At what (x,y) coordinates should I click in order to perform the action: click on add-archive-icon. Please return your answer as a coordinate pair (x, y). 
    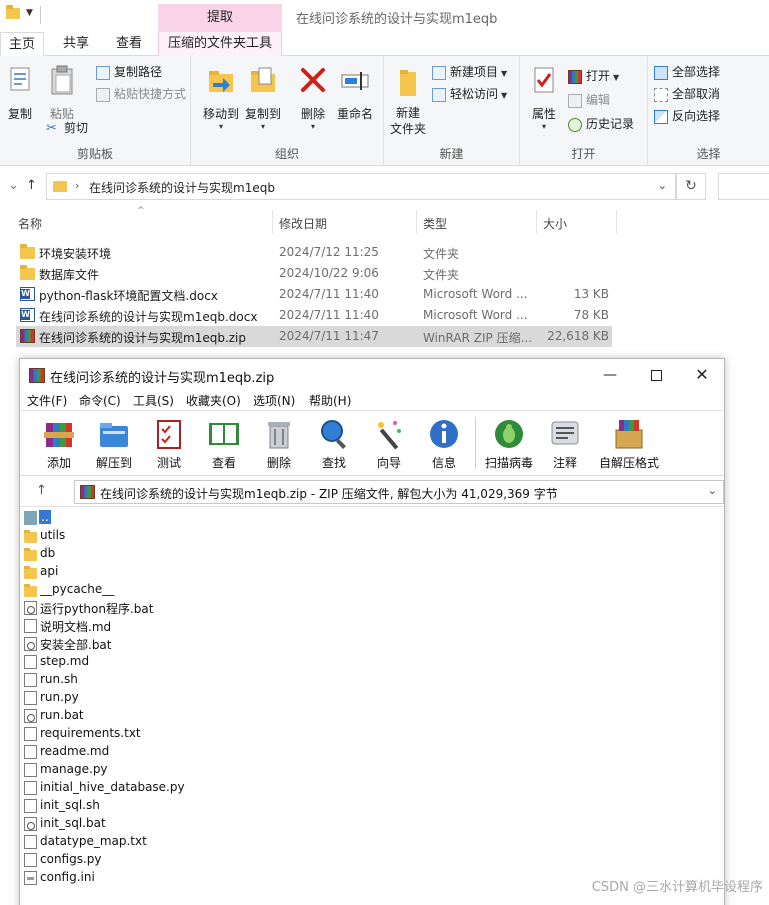
    Looking at the image, I should click on (59, 435).